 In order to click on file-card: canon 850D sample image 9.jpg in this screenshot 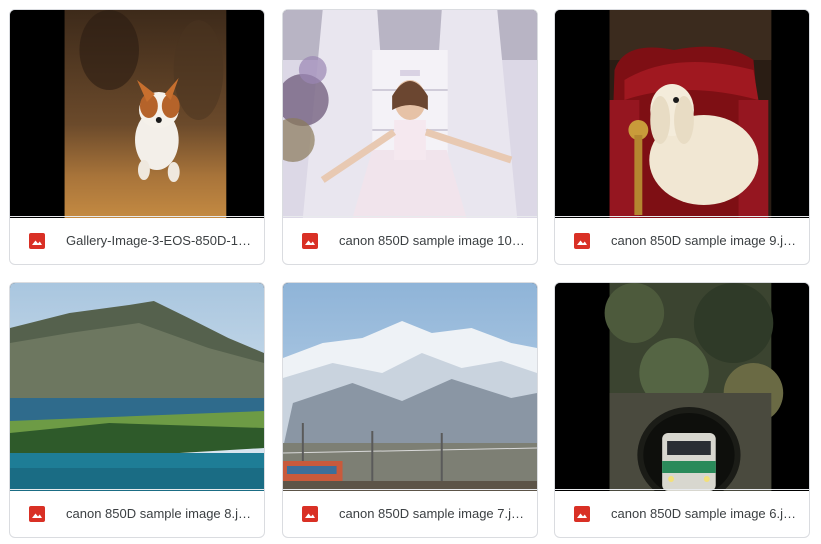, I will do `click(682, 137)`.